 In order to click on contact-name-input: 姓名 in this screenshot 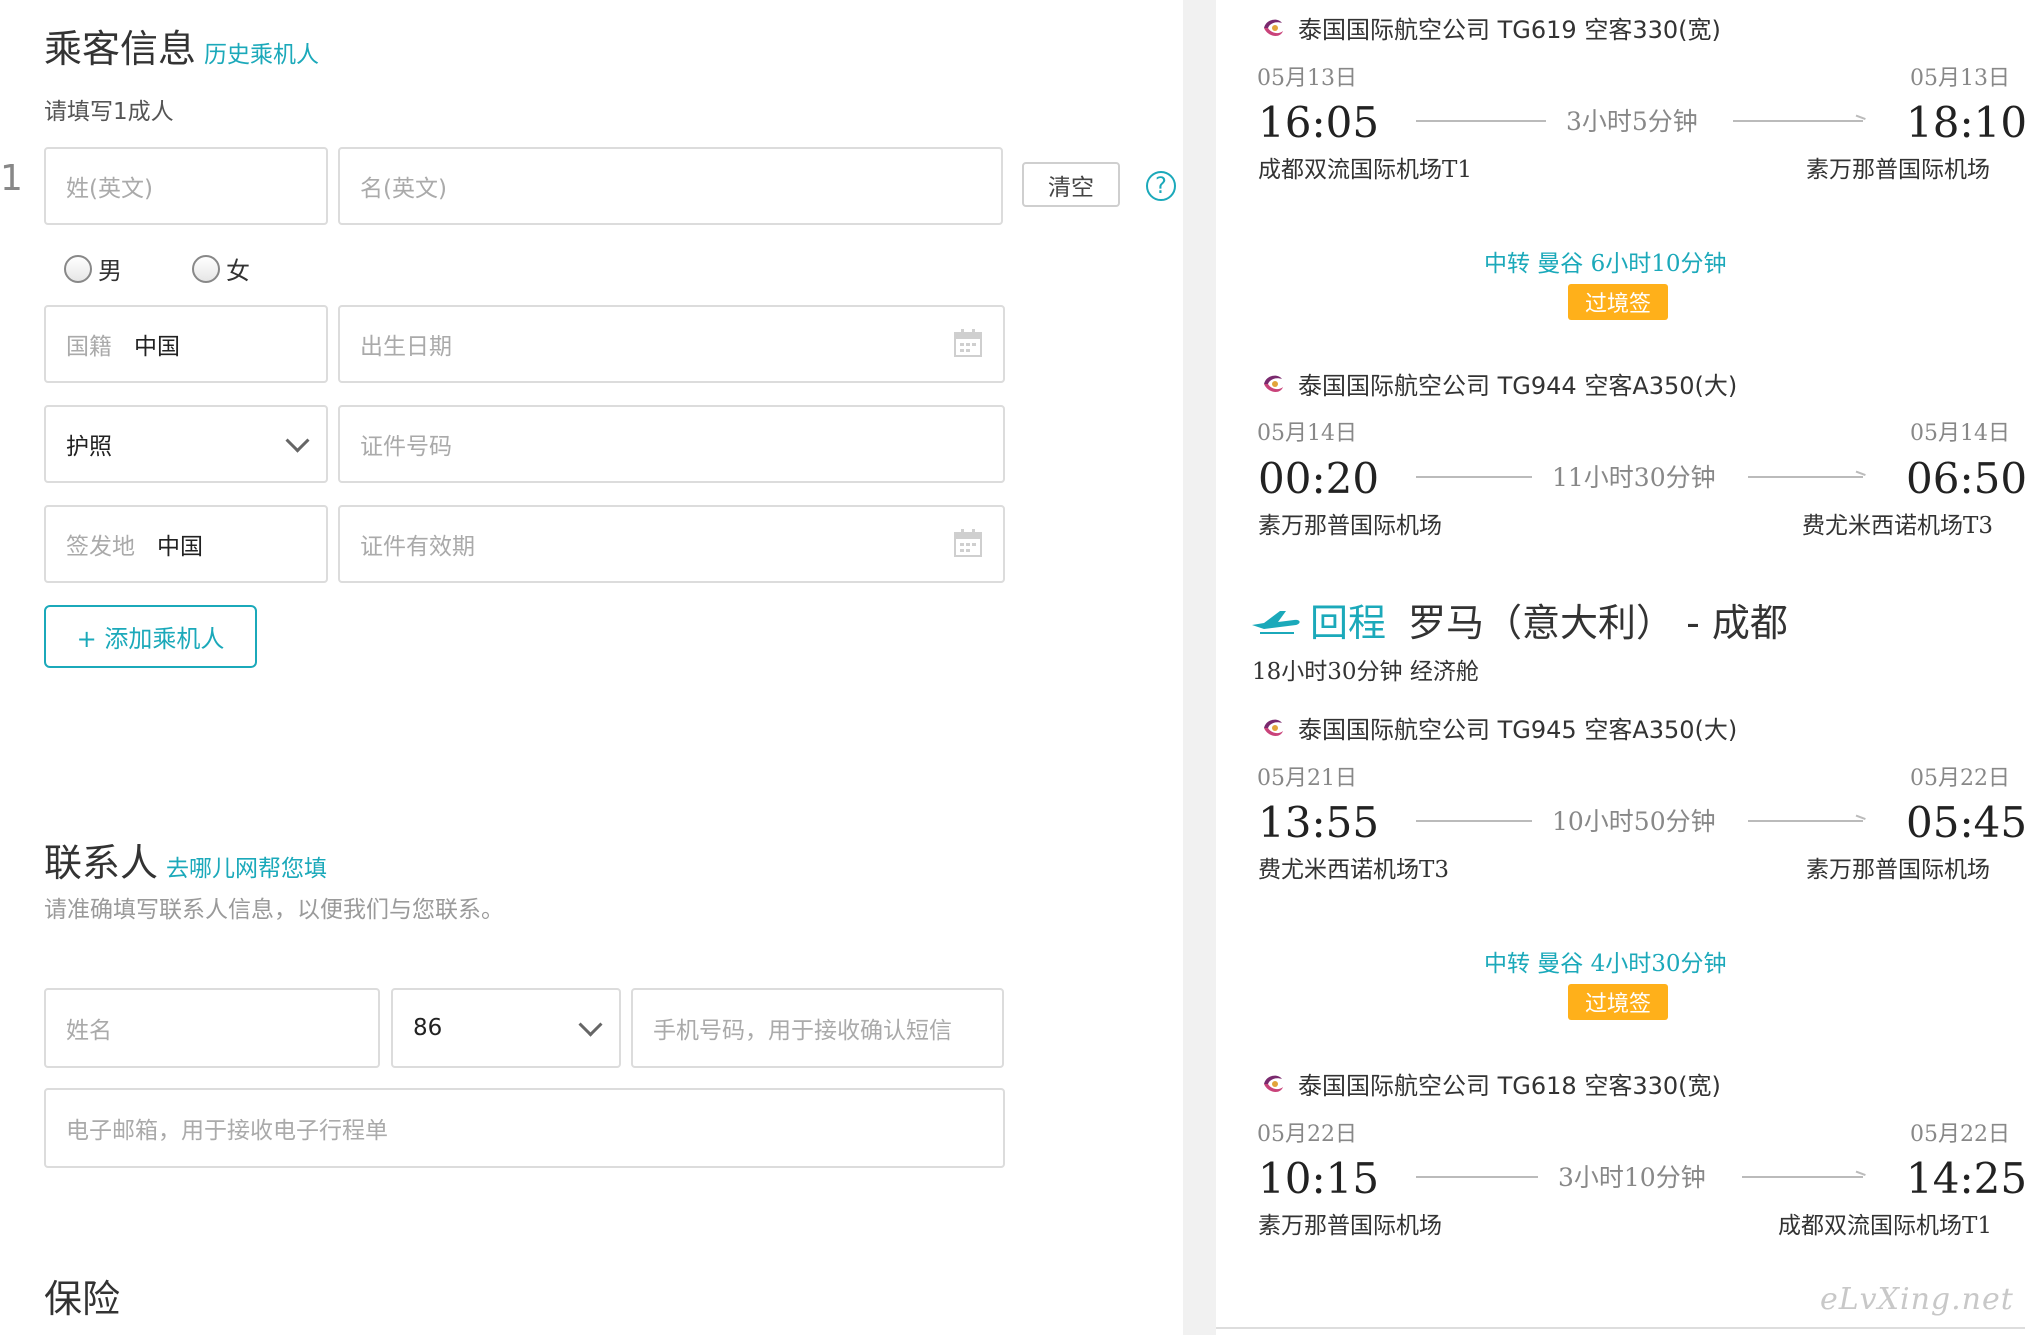, I will do `click(212, 1028)`.